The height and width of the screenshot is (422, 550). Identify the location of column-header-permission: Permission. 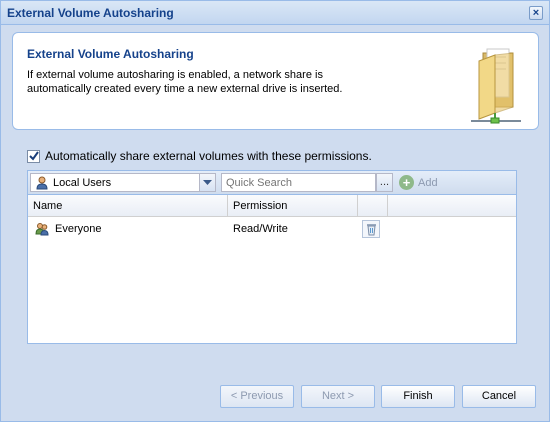
(293, 206).